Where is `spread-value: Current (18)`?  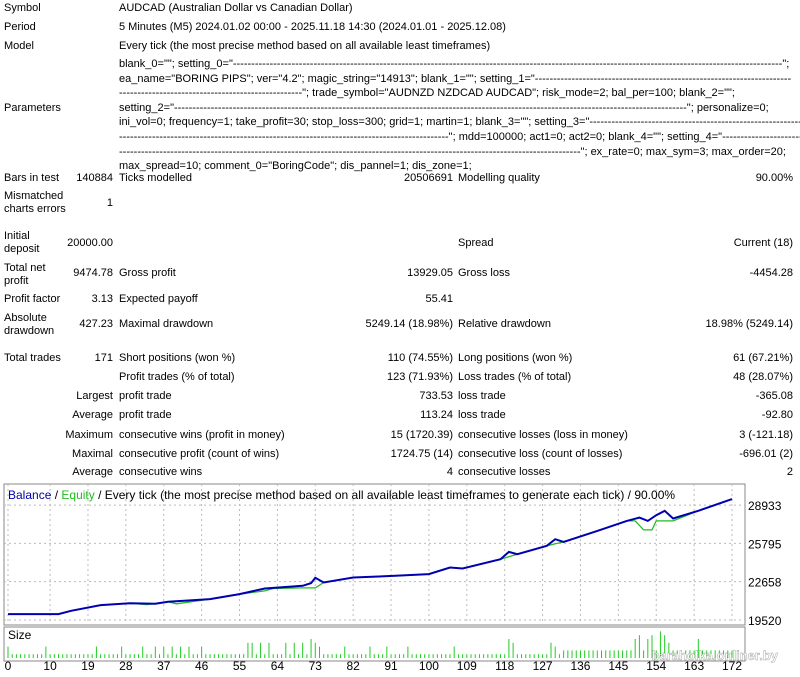 spread-value: Current (18) is located at coordinates (763, 243).